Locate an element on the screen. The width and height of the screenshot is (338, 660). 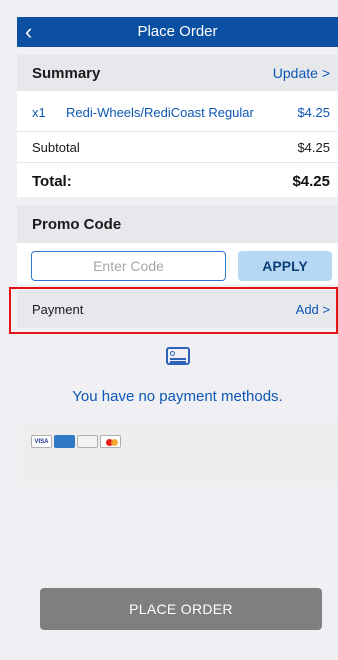
total-label: Total: is located at coordinates (52, 181).